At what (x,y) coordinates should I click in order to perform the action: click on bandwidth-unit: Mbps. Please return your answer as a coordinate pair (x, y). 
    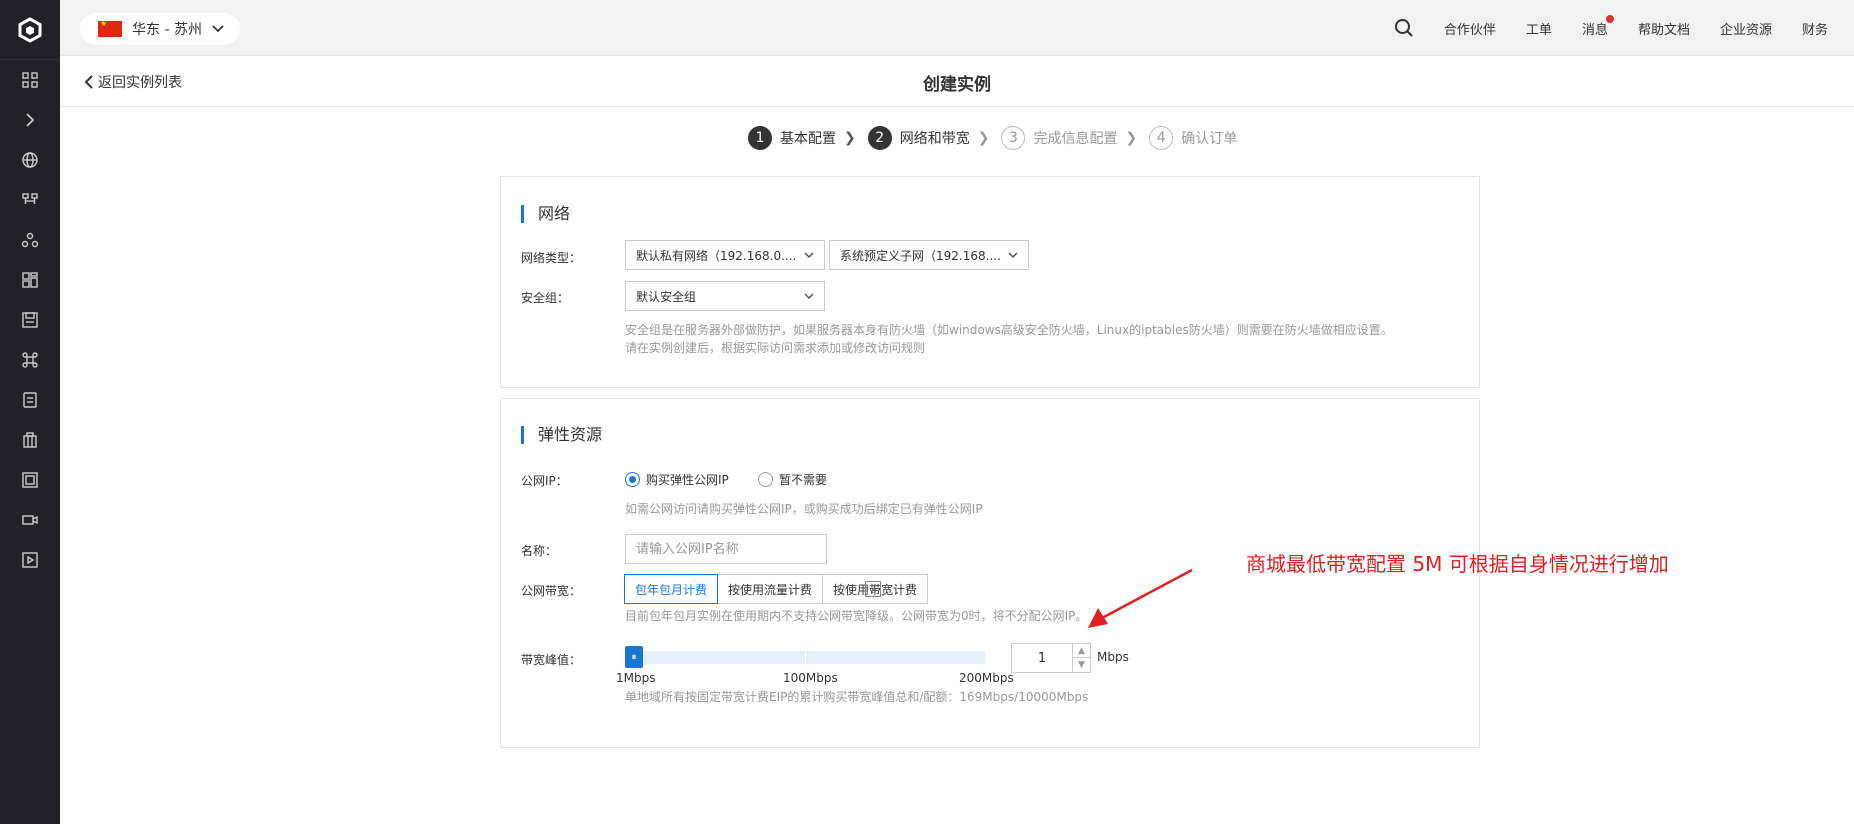
    Looking at the image, I should click on (1113, 657).